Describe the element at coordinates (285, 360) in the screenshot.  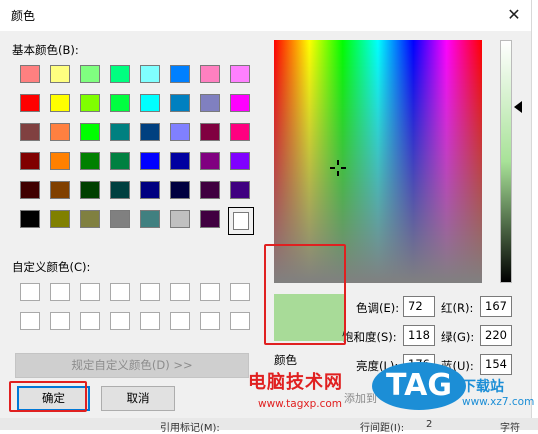
I see `color-solid-label: 颜色` at that location.